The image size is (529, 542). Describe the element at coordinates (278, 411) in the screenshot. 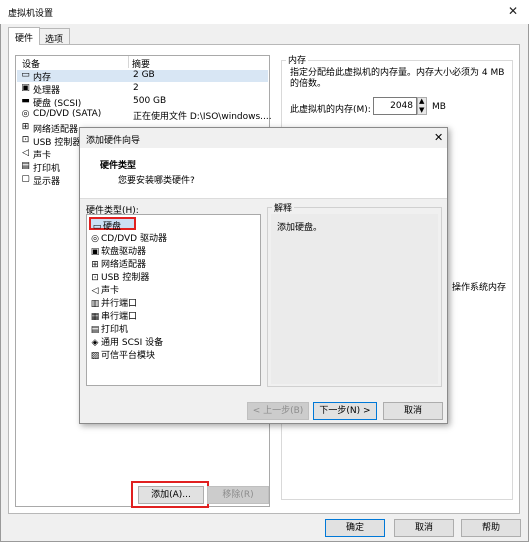

I see `back-button: < 上一步(B)` at that location.